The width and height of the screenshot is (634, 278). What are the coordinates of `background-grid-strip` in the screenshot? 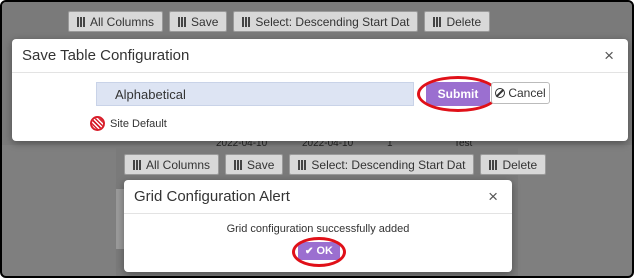 It's located at (120, 219).